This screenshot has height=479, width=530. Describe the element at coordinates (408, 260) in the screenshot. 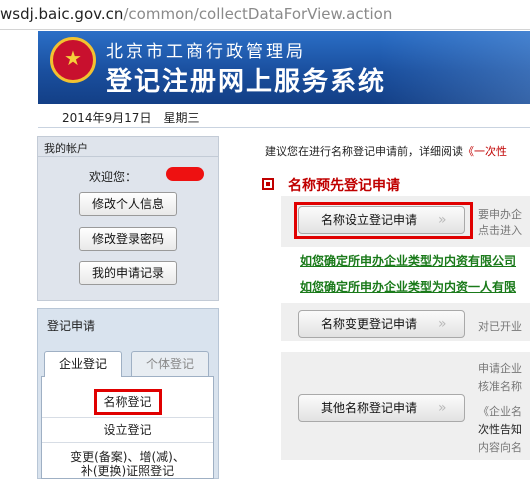

I see `domestic-llc-link: 如您确定所申办企业类型为内资有限公司` at that location.